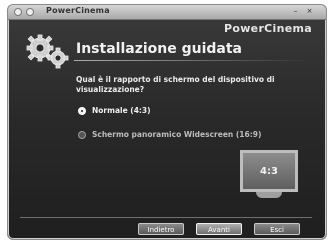 This screenshot has height=245, width=332. I want to click on radio-widescreen, so click(82, 134).